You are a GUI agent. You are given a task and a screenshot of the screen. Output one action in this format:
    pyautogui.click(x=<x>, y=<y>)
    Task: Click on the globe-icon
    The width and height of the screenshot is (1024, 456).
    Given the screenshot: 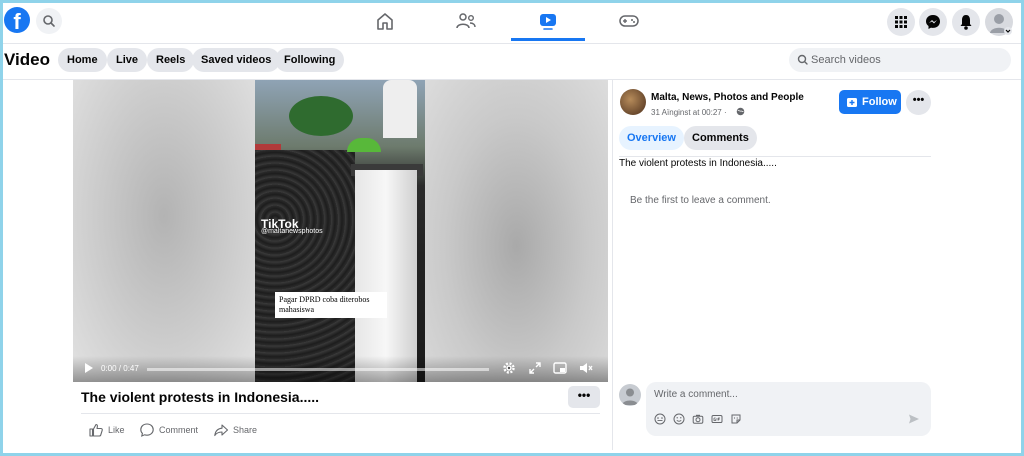 What is the action you would take?
    pyautogui.click(x=740, y=111)
    